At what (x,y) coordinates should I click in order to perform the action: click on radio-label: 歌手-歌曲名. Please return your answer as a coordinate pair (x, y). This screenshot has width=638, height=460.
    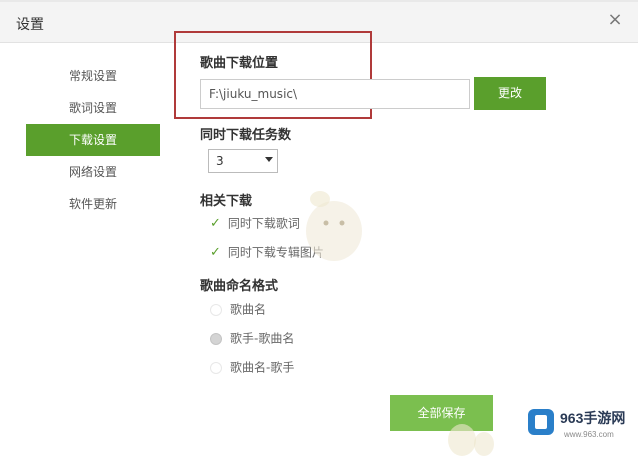
    Looking at the image, I should click on (262, 338).